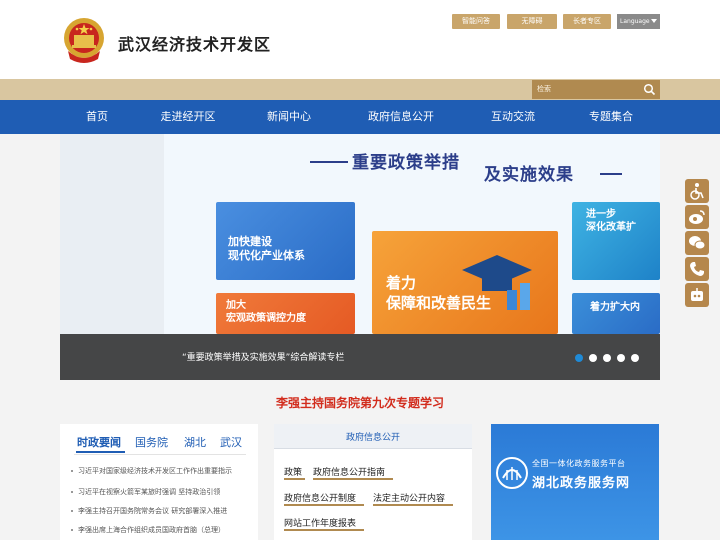  What do you see at coordinates (581, 483) in the screenshot?
I see `service-platform-title: 湖北政务服务网` at bounding box center [581, 483].